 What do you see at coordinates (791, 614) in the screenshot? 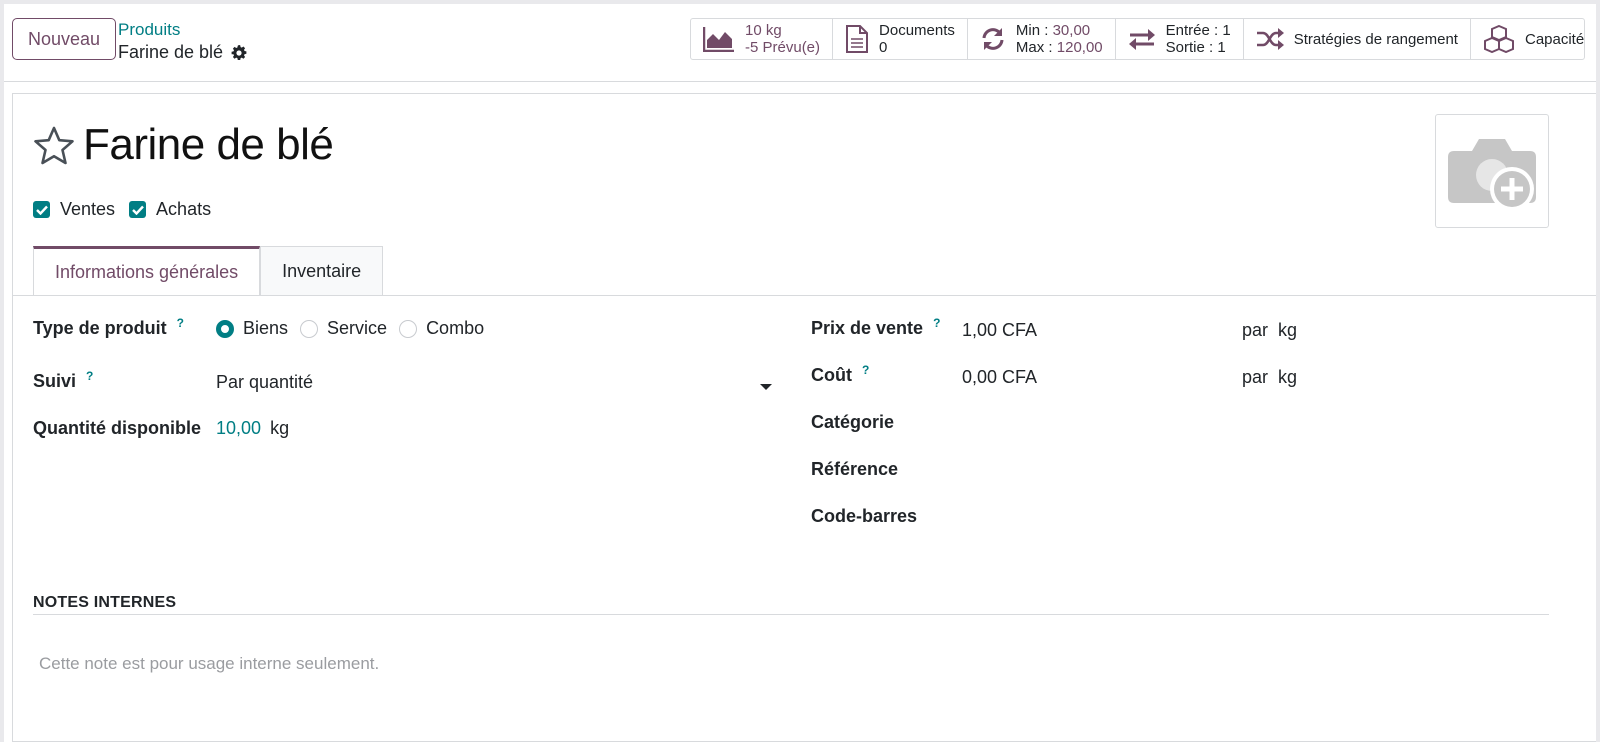
I see `internal-notes-divider` at bounding box center [791, 614].